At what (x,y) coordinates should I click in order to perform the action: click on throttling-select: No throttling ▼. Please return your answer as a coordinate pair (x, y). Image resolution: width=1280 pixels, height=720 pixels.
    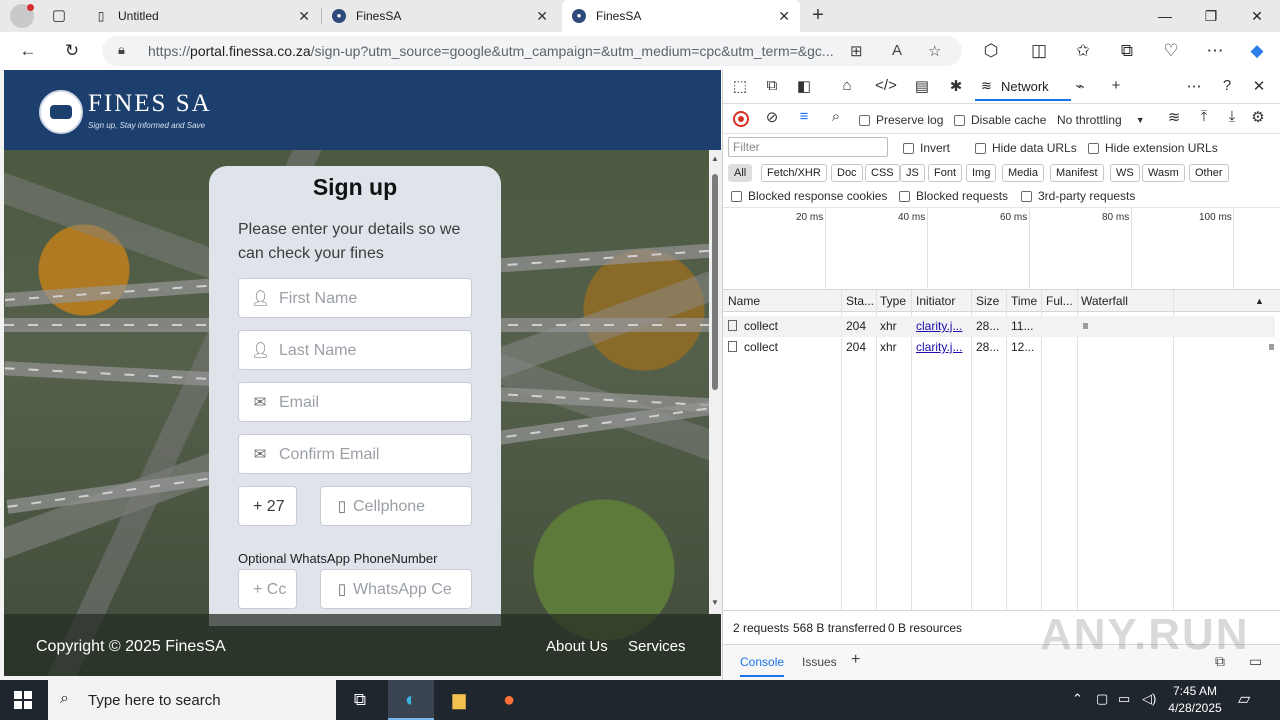
    Looking at the image, I should click on (1101, 120).